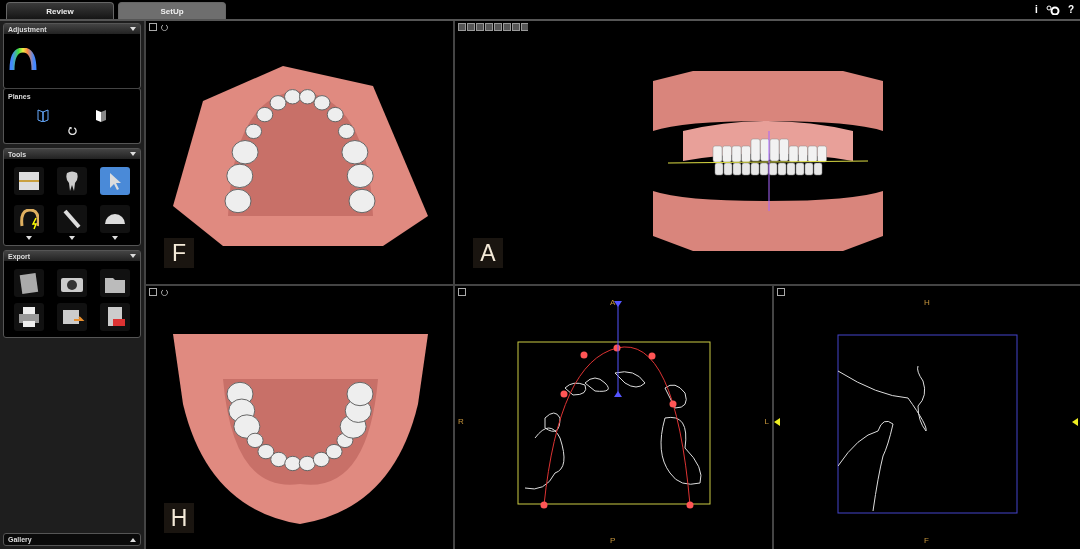 Image resolution: width=1080 pixels, height=549 pixels. What do you see at coordinates (72, 130) in the screenshot?
I see `reset-icon` at bounding box center [72, 130].